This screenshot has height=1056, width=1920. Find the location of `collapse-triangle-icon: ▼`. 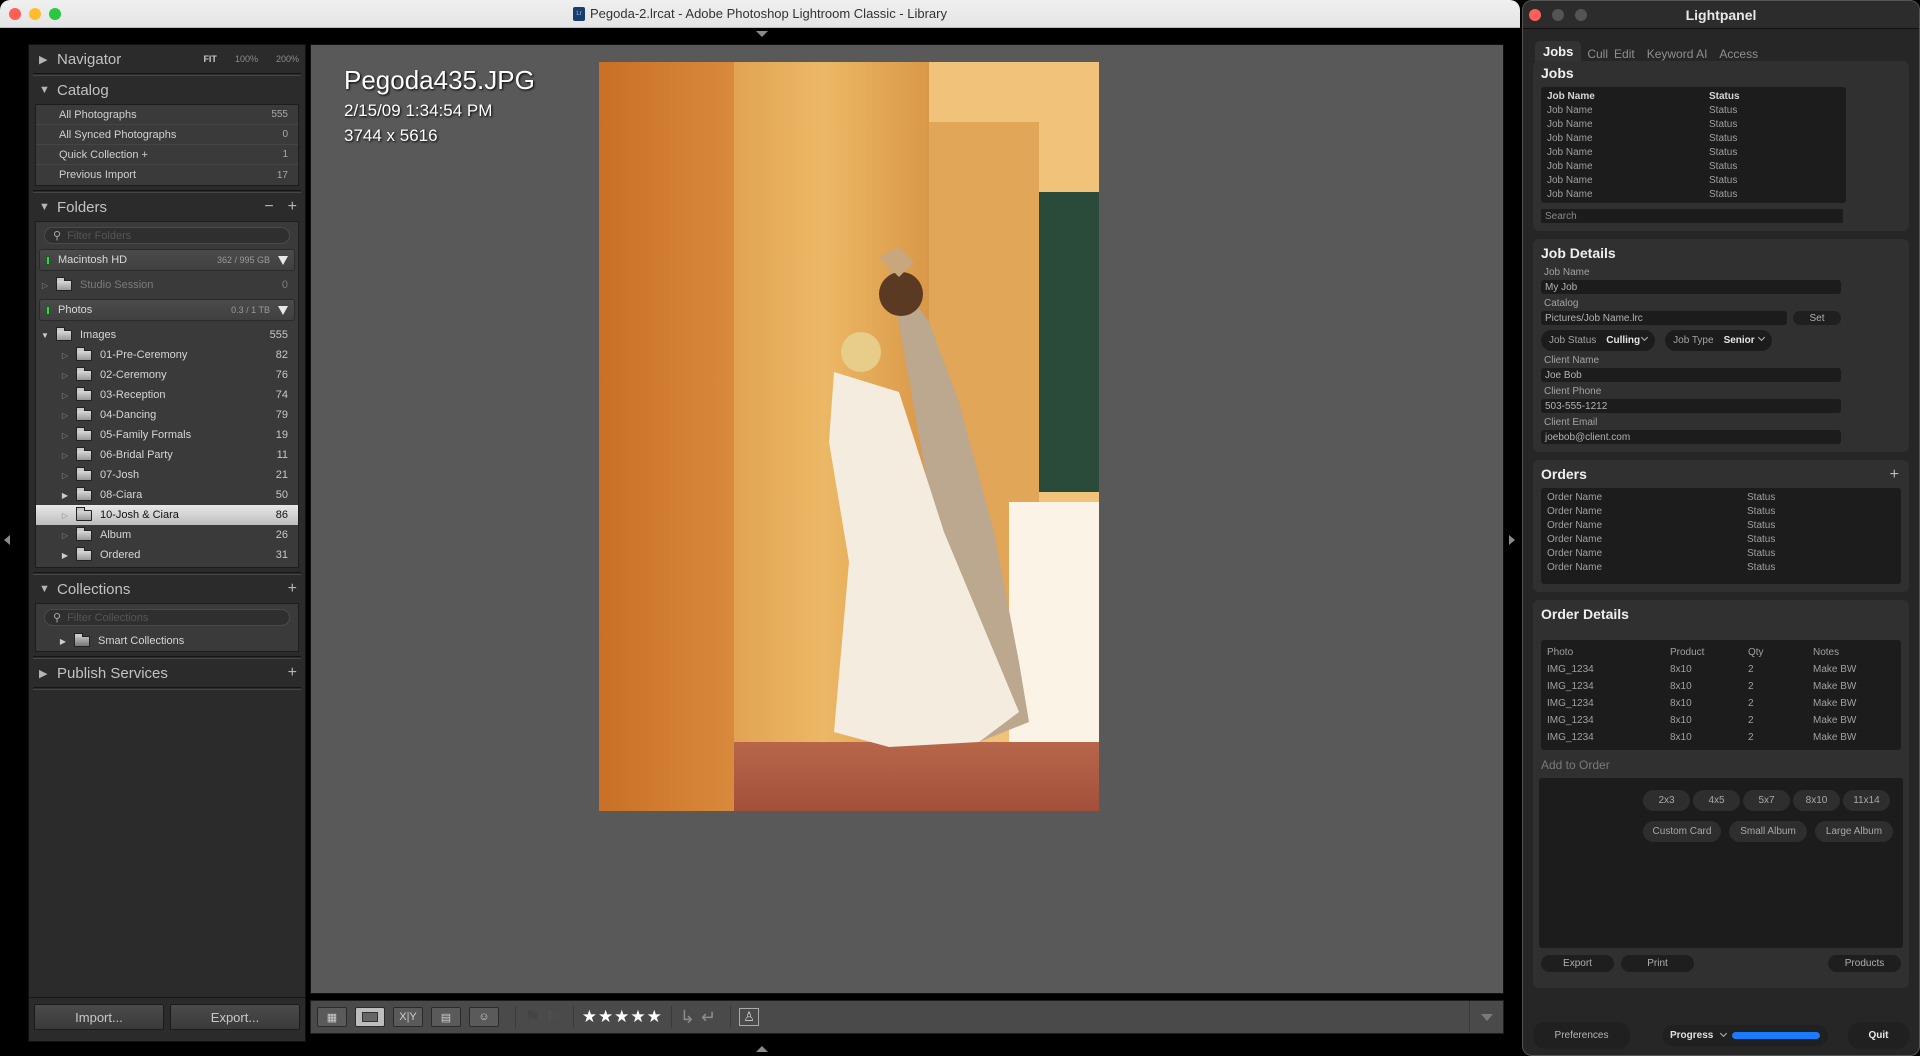

collapse-triangle-icon: ▼ is located at coordinates (45, 335).